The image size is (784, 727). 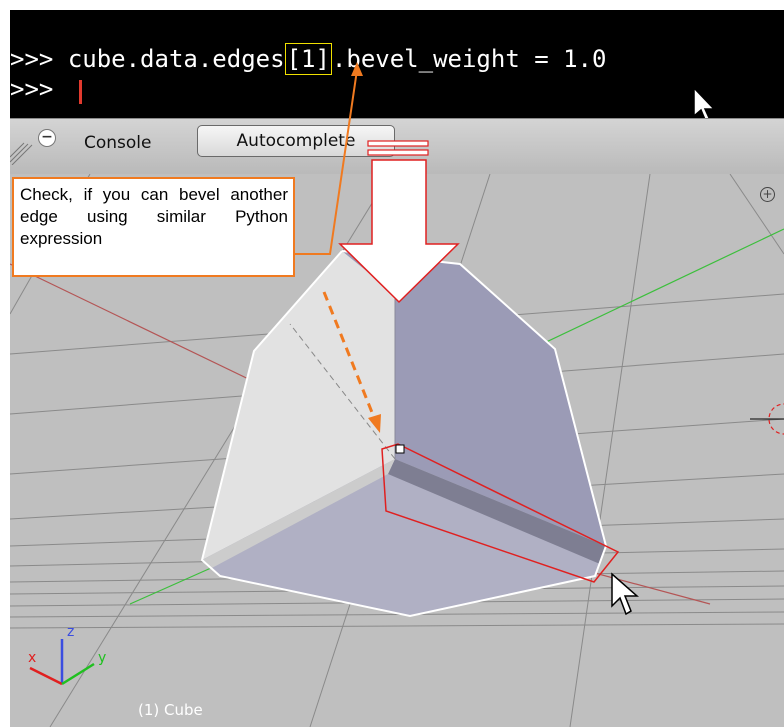 I want to click on zoom-icon: +, so click(x=767, y=194).